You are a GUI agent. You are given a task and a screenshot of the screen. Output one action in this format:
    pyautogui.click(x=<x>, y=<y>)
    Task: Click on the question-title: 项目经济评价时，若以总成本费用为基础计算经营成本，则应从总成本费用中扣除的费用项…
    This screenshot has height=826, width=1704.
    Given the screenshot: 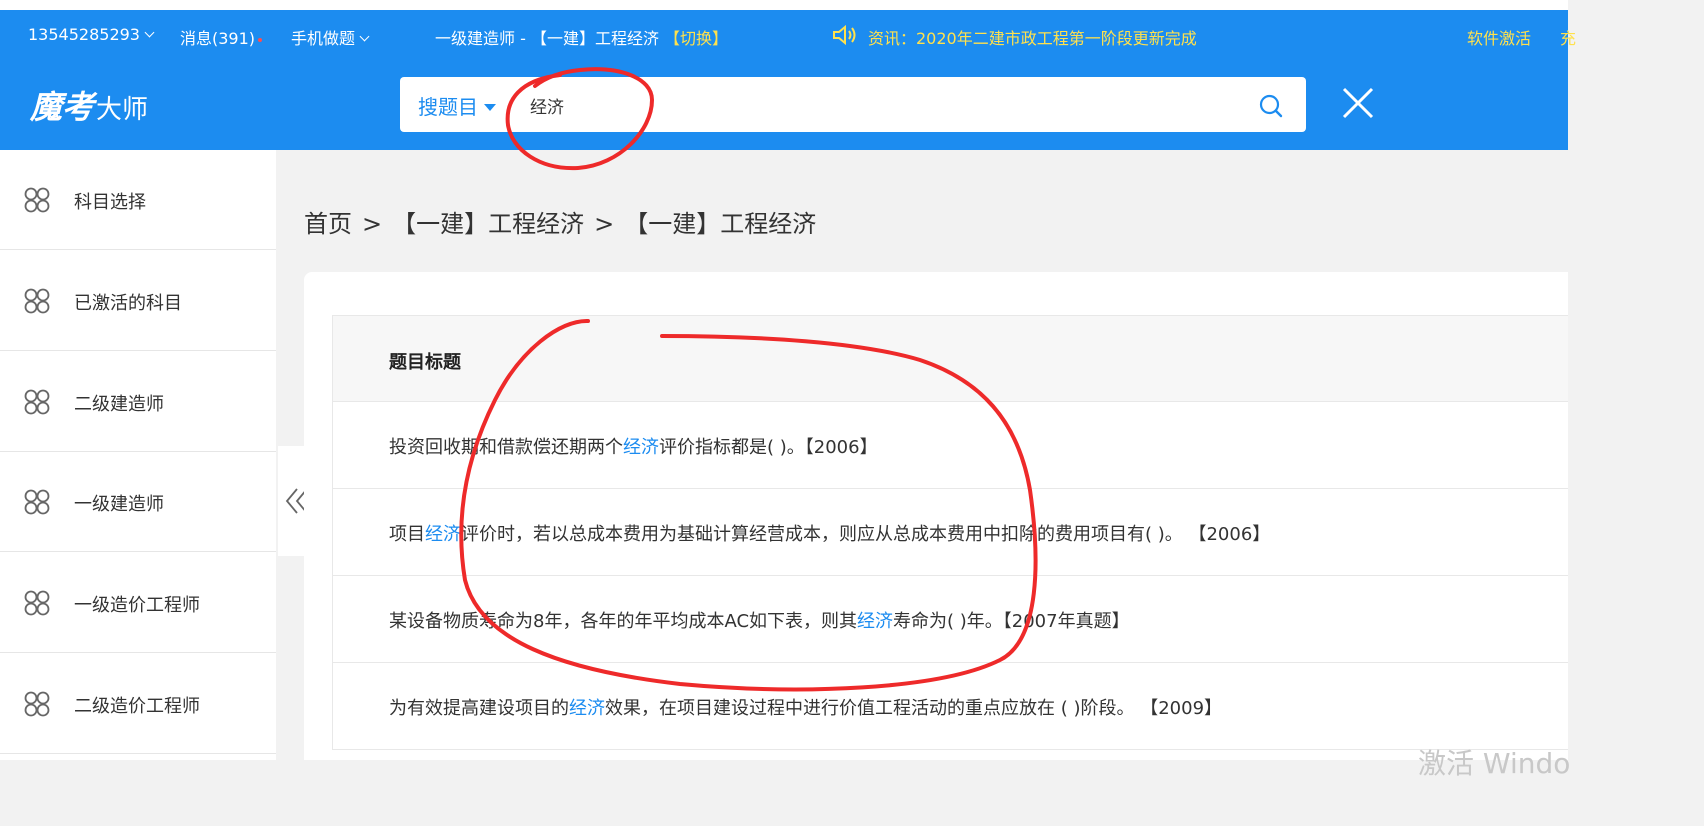 What is the action you would take?
    pyautogui.click(x=829, y=533)
    